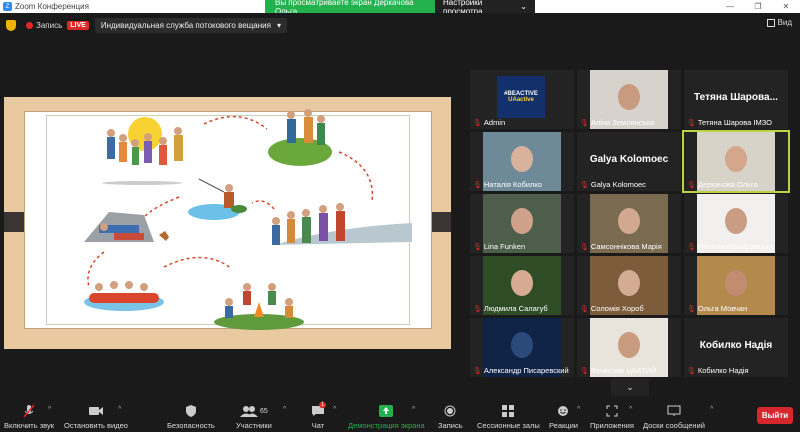 Image resolution: width=800 pixels, height=432 pixels. What do you see at coordinates (711, 409) in the screenshot?
I see `whiteboard-options-caret: ^` at bounding box center [711, 409].